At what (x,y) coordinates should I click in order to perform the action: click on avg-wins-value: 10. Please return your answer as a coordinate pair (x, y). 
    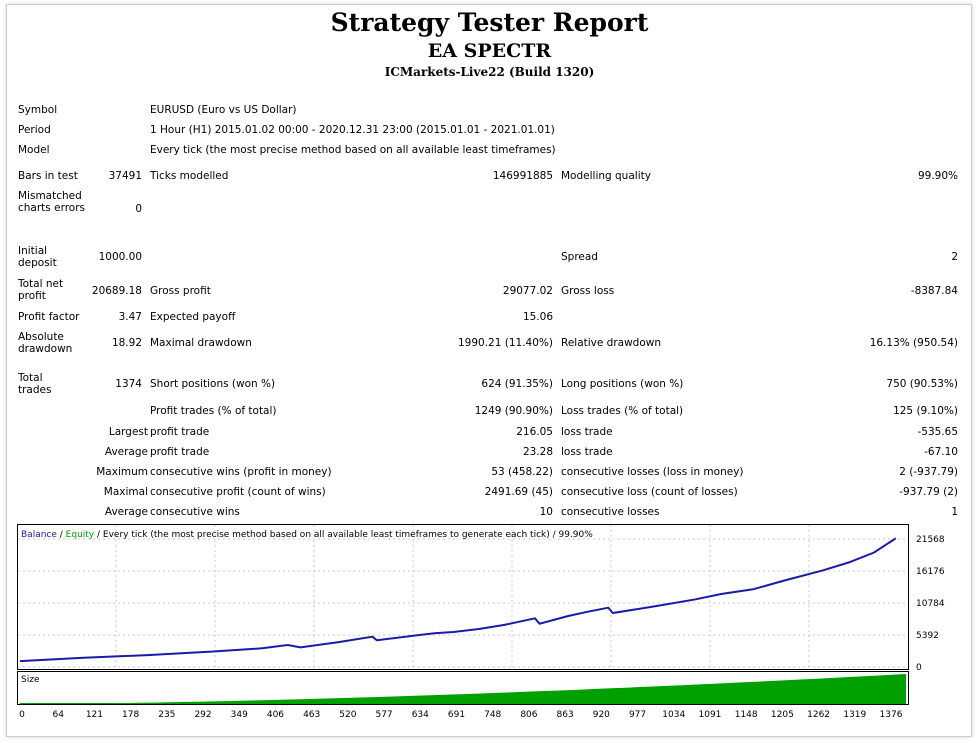
    Looking at the image, I should click on (546, 512).